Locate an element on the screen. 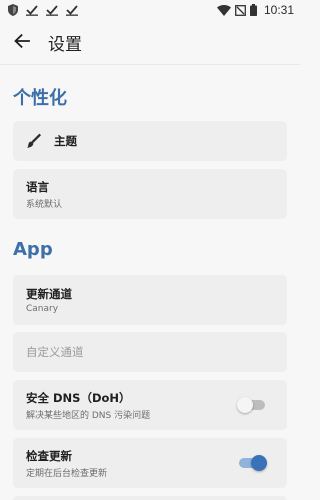 This screenshot has height=500, width=320. arrow-left-icon is located at coordinates (22, 42).